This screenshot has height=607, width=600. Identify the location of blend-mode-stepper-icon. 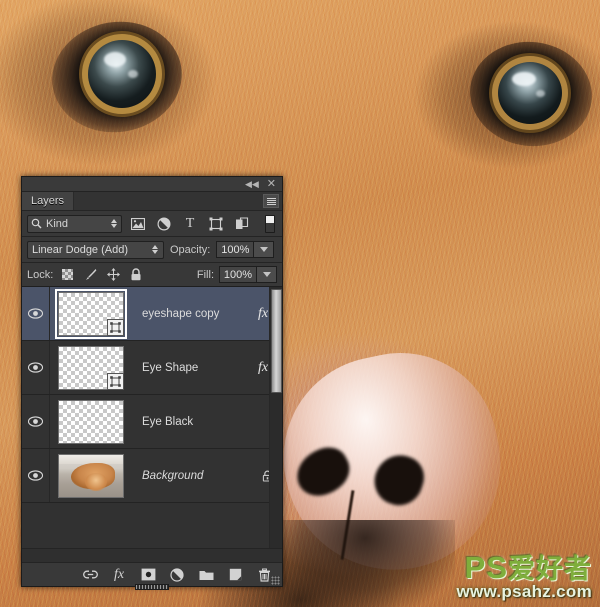
(155, 249).